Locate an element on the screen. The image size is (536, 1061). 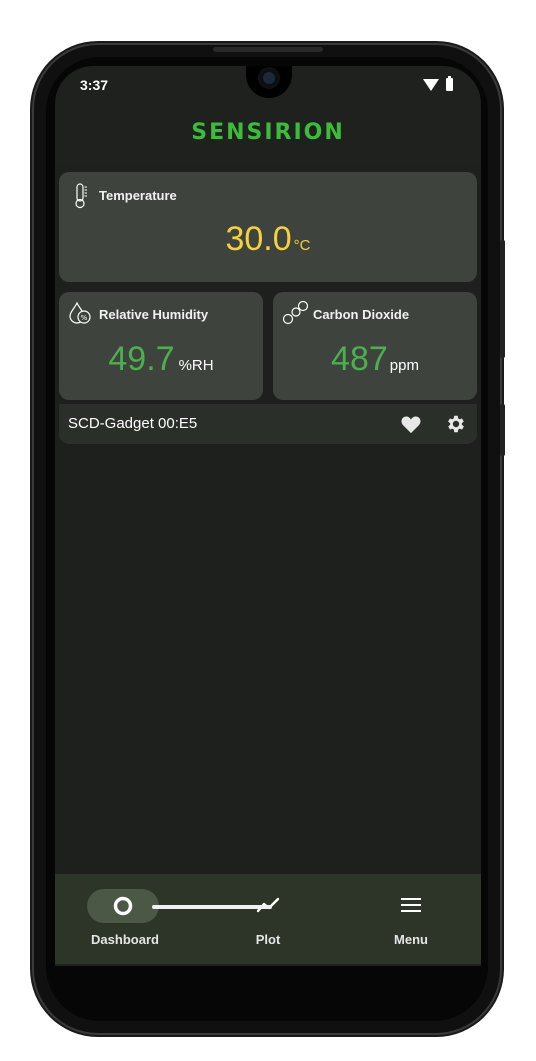
co2-card: Carbon Dioxide 487 ppm is located at coordinates (375, 346).